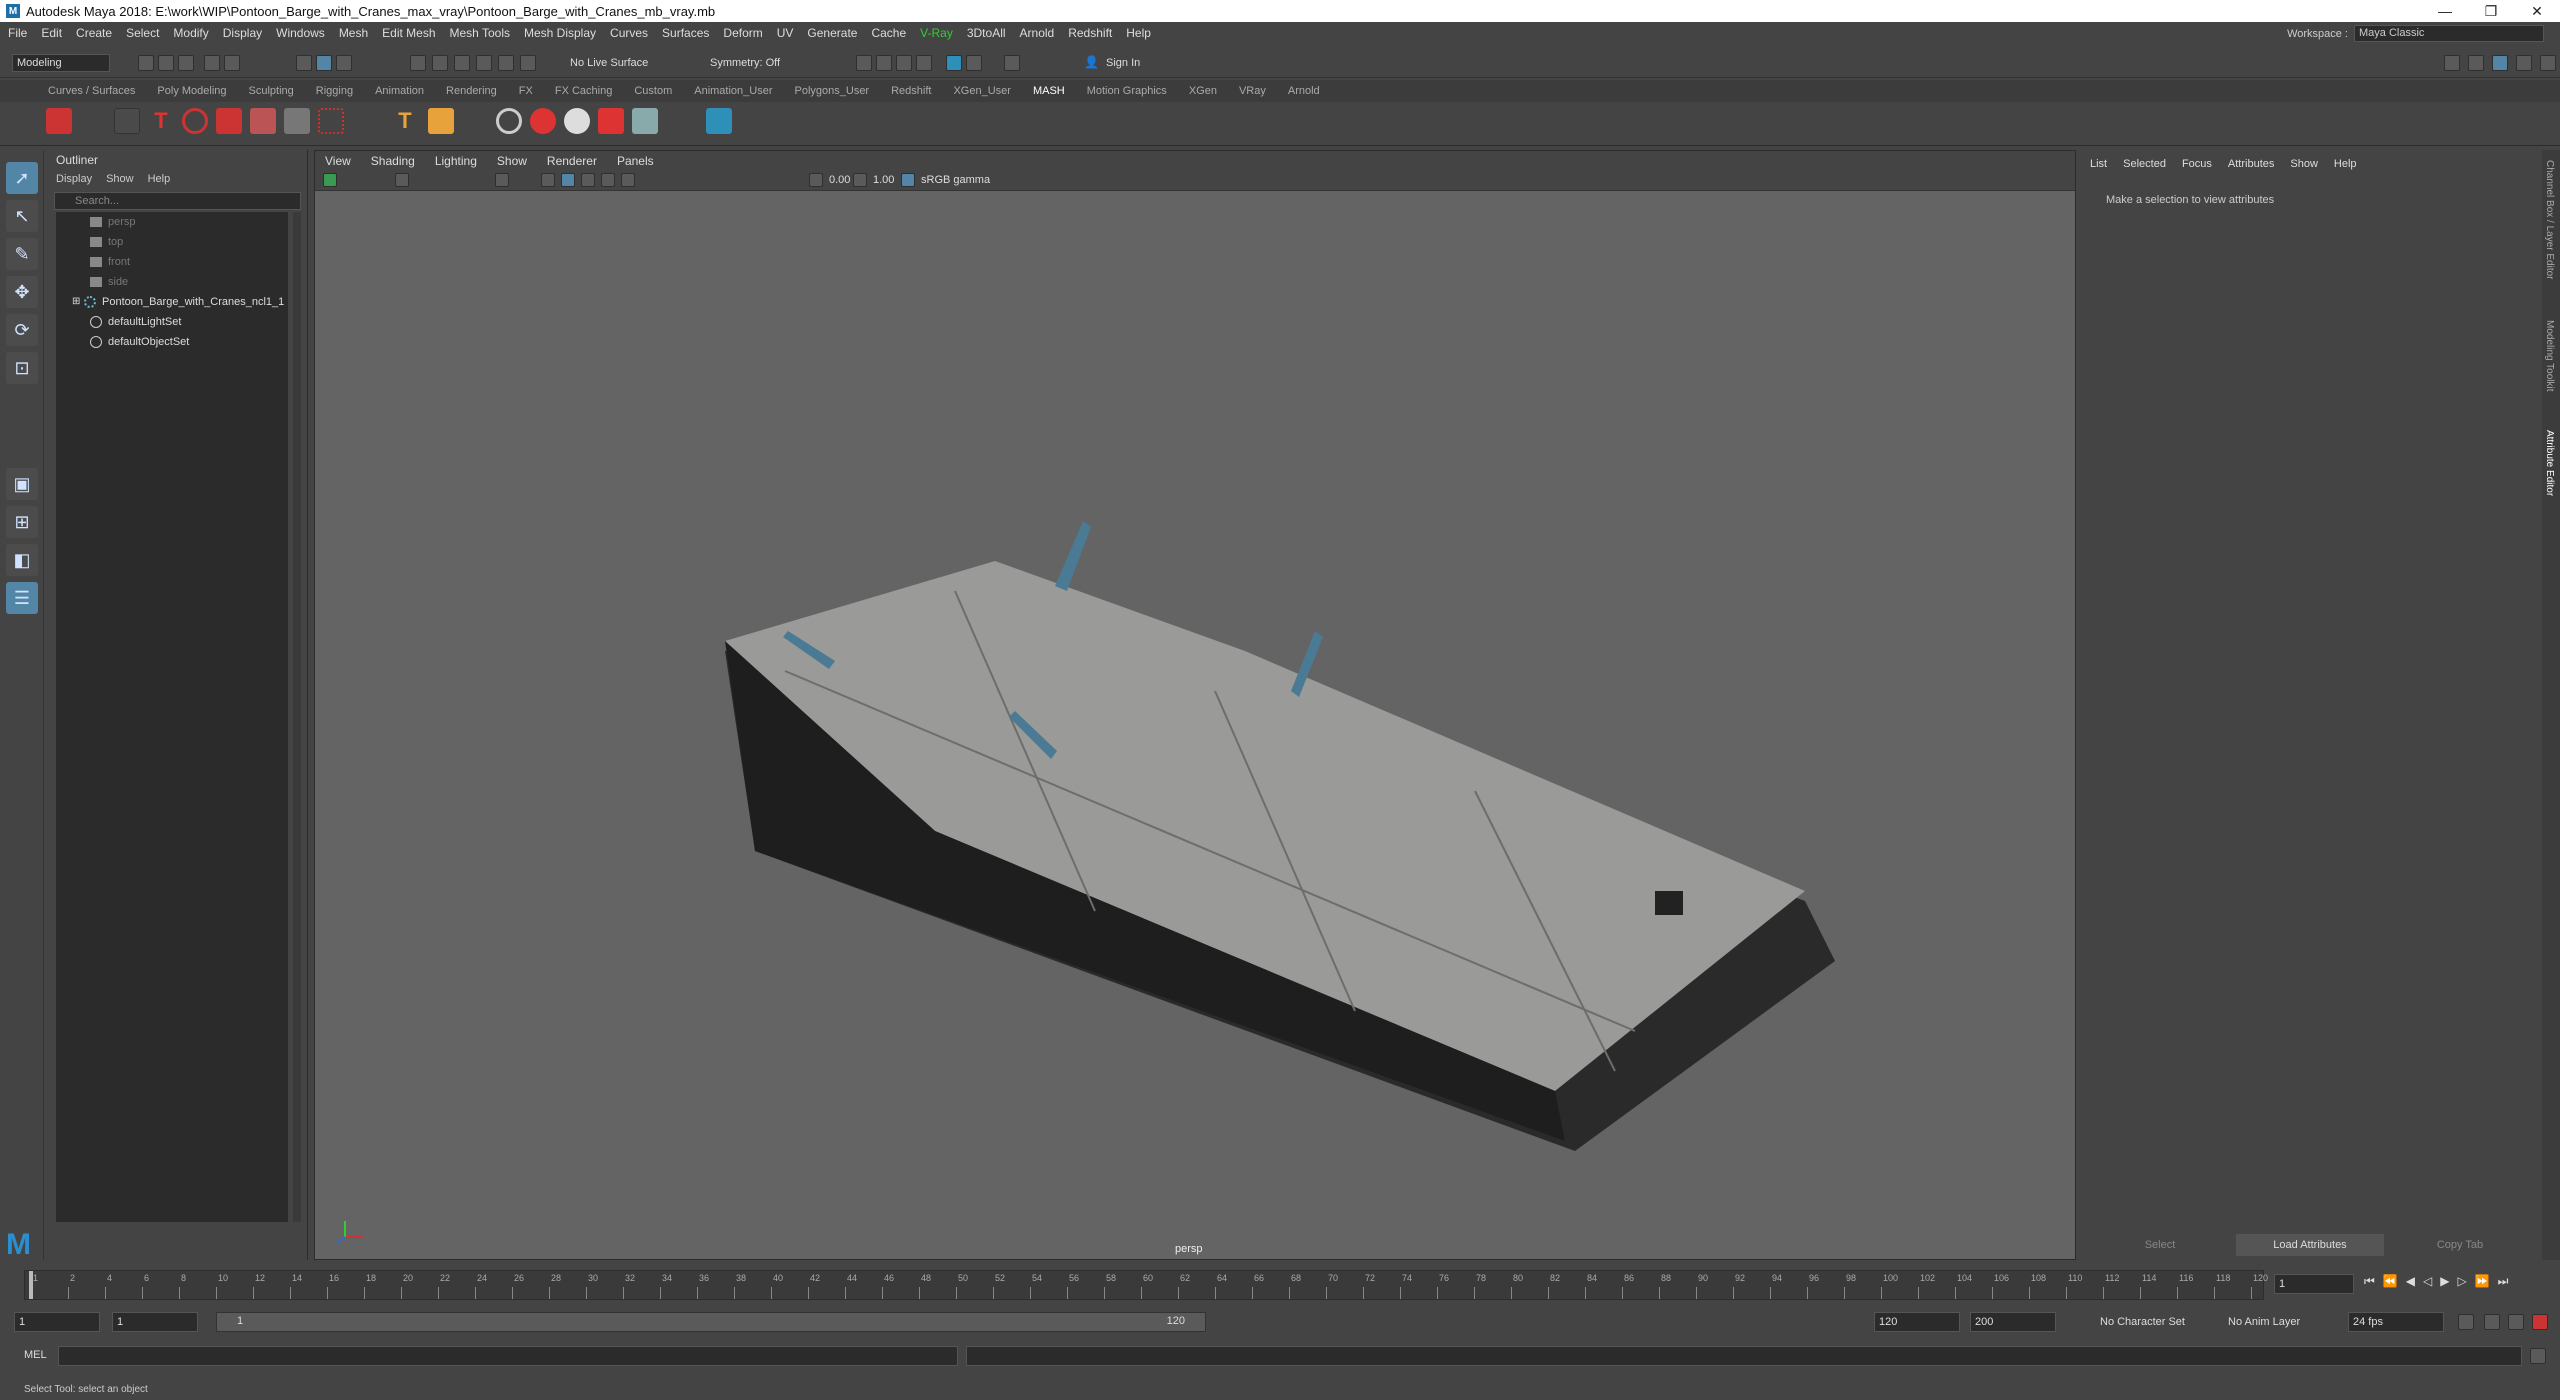 Image resolution: width=2560 pixels, height=1400 pixels. I want to click on snap-vertex-icon, so click(528, 63).